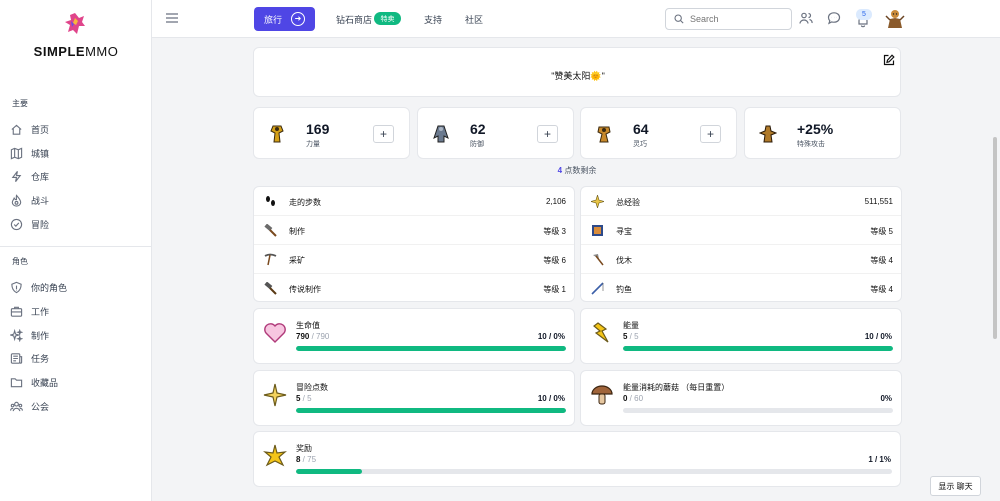  I want to click on stat-card-dexterity: 64 灵巧 +, so click(658, 133).